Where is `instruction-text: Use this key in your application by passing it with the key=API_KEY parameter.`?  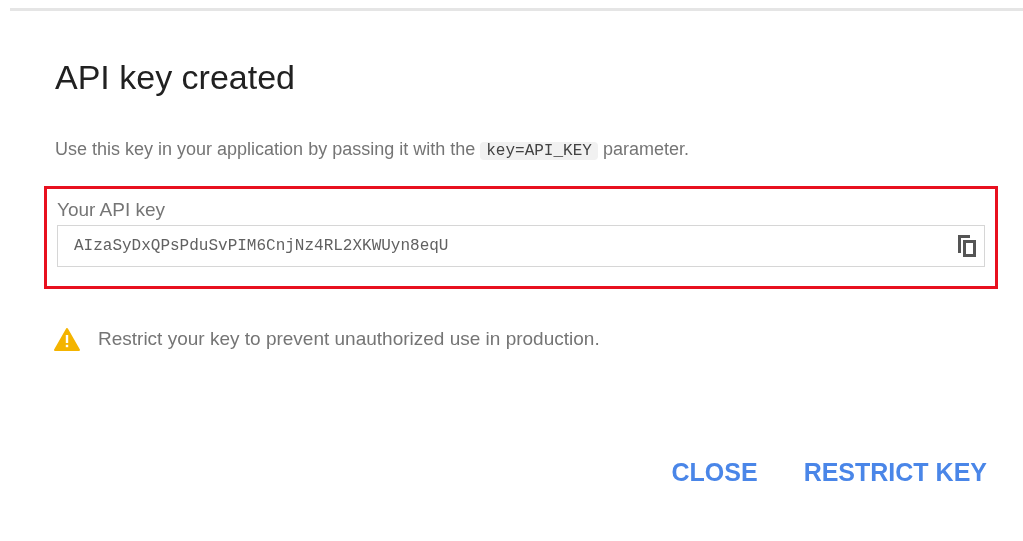
instruction-text: Use this key in your application by passing it with the key=API_KEY parameter. is located at coordinates (372, 150).